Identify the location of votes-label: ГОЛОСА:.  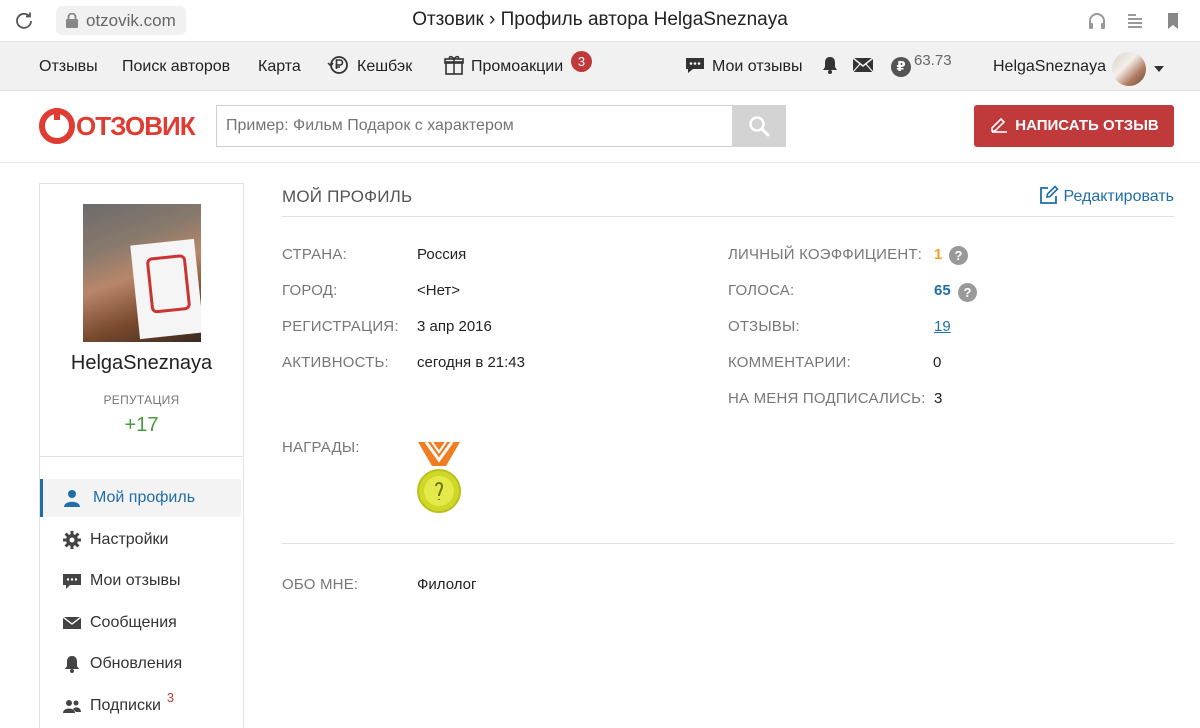
(761, 290).